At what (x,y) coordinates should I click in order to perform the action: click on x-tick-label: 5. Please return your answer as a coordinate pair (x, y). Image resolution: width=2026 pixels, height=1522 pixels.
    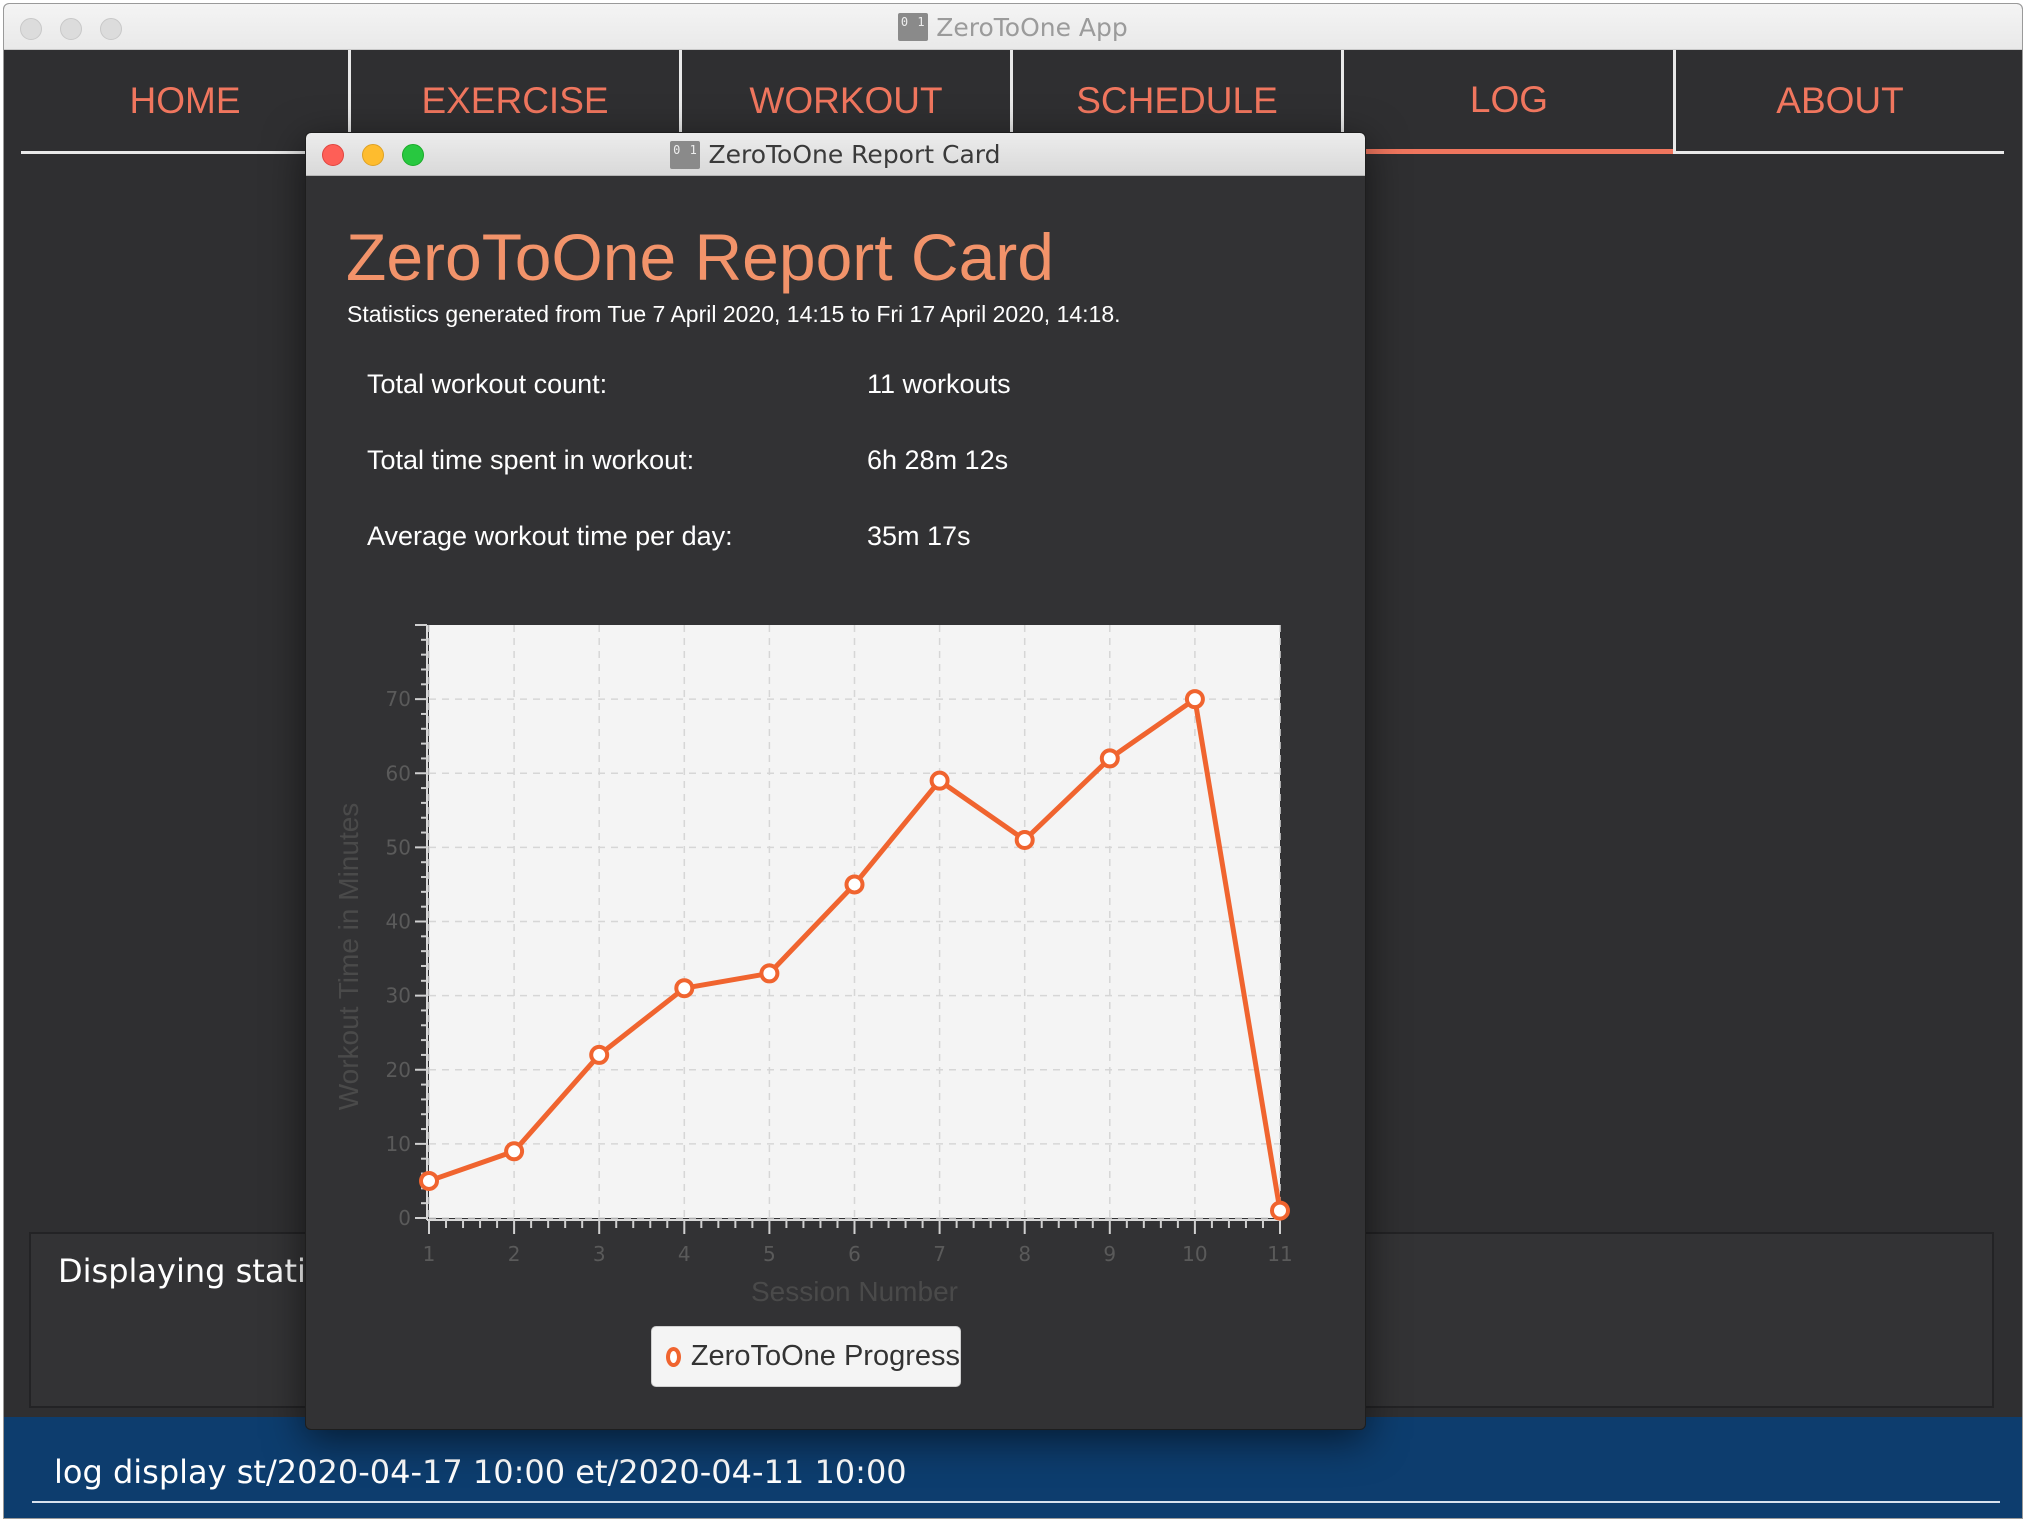
    Looking at the image, I should click on (769, 1254).